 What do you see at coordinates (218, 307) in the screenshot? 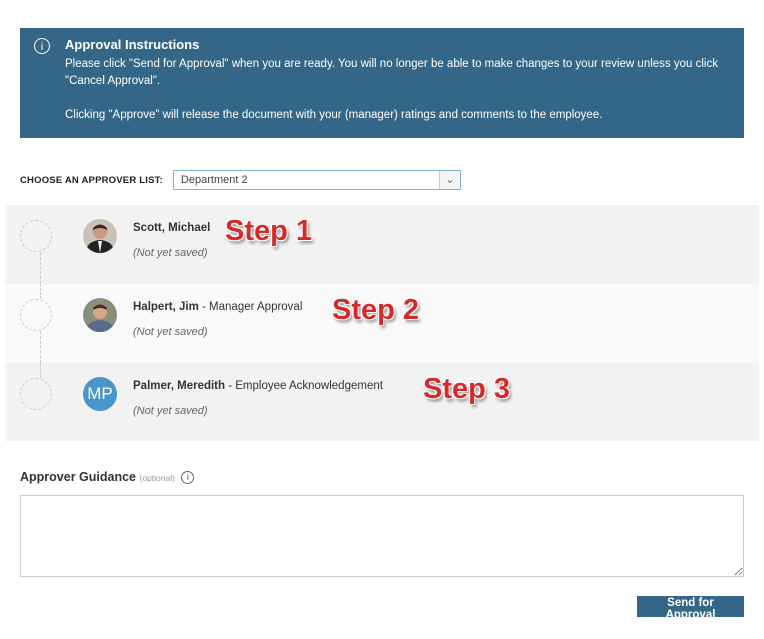
I see `approver-name: Halpert, Jim - Manager Approval` at bounding box center [218, 307].